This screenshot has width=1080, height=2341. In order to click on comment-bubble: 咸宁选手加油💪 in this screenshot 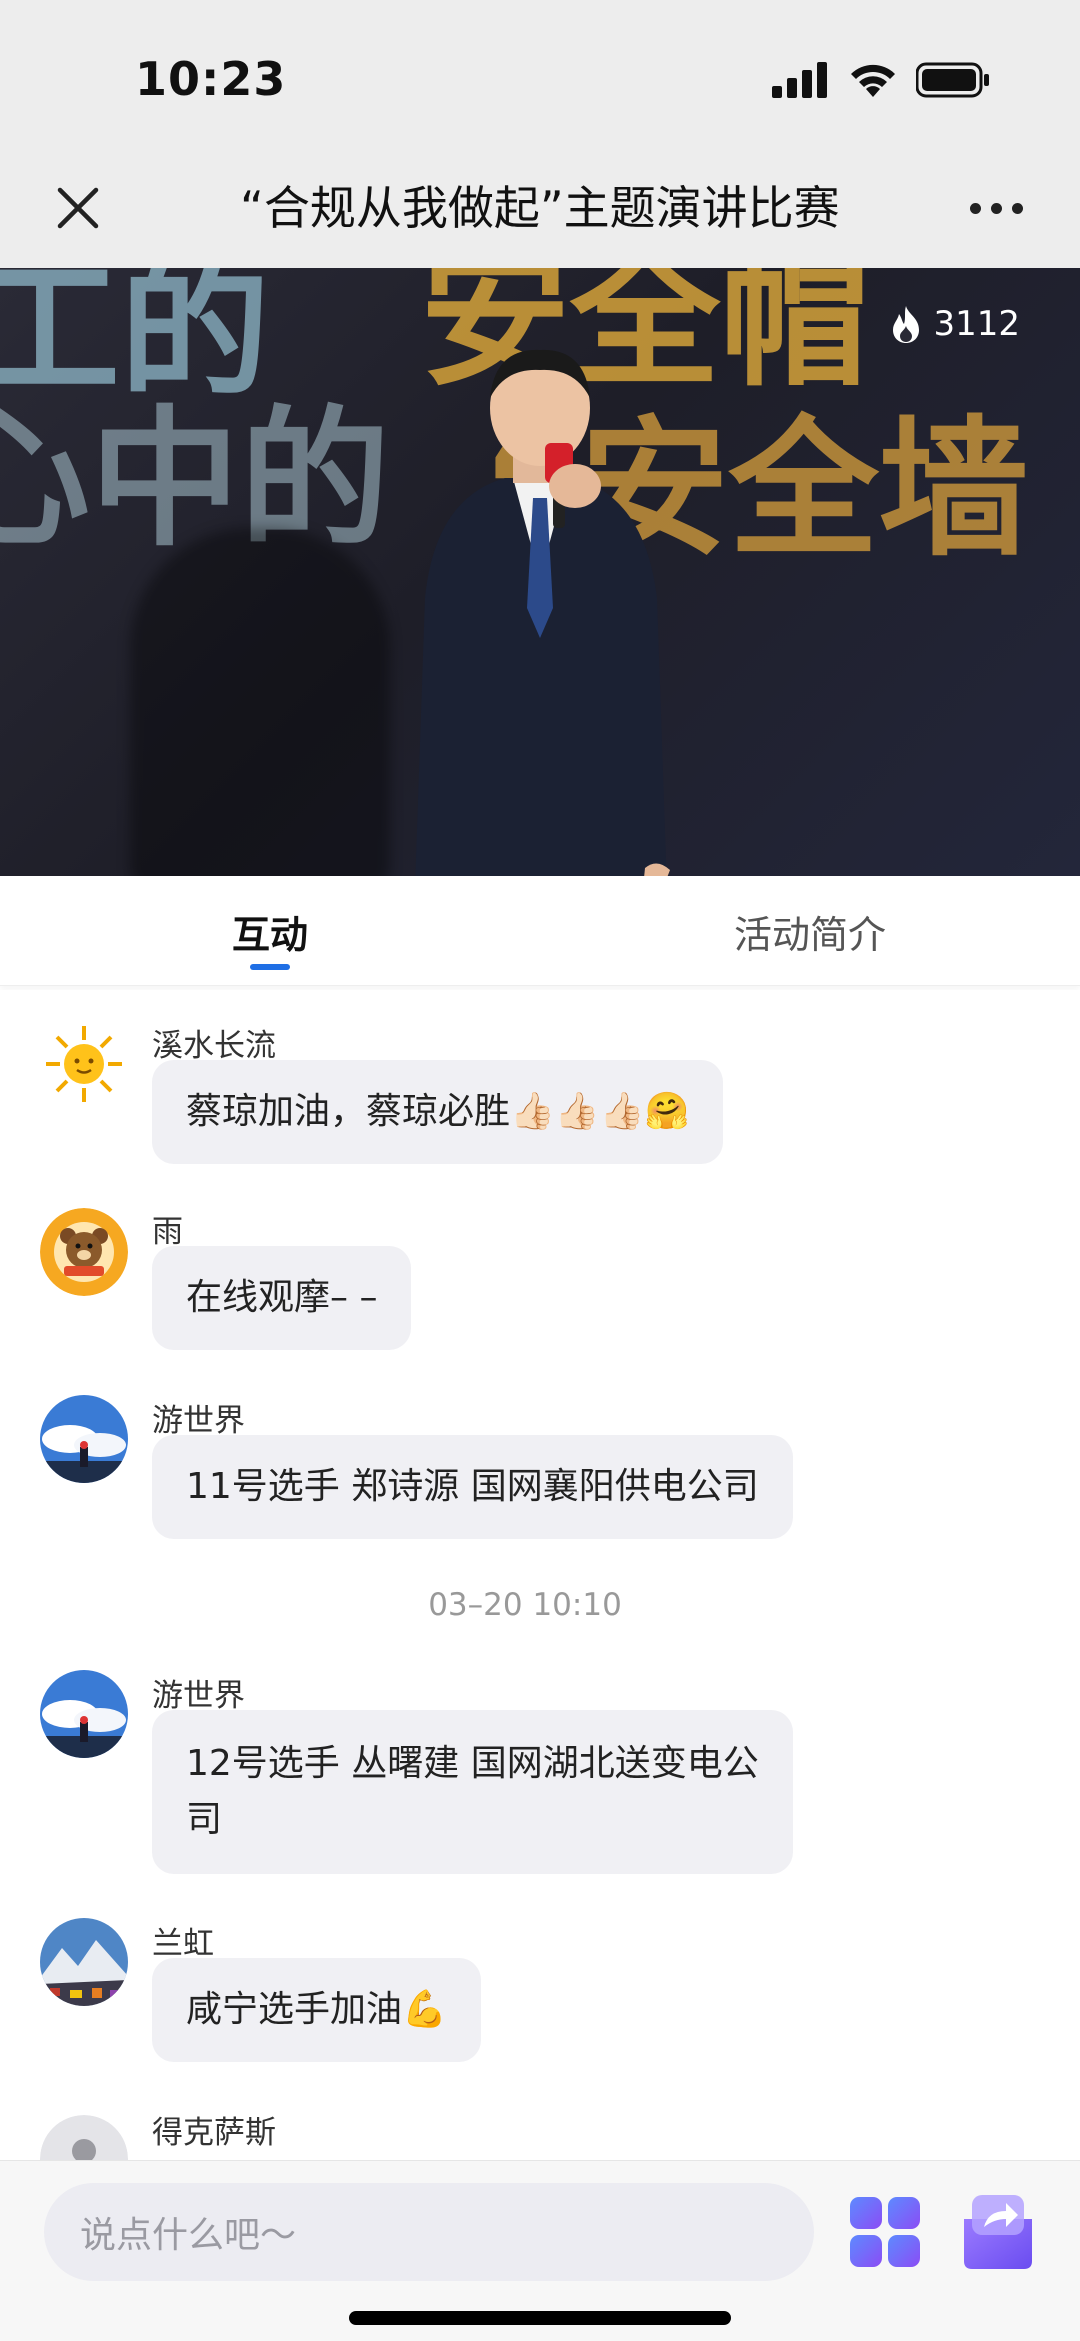, I will do `click(316, 2010)`.